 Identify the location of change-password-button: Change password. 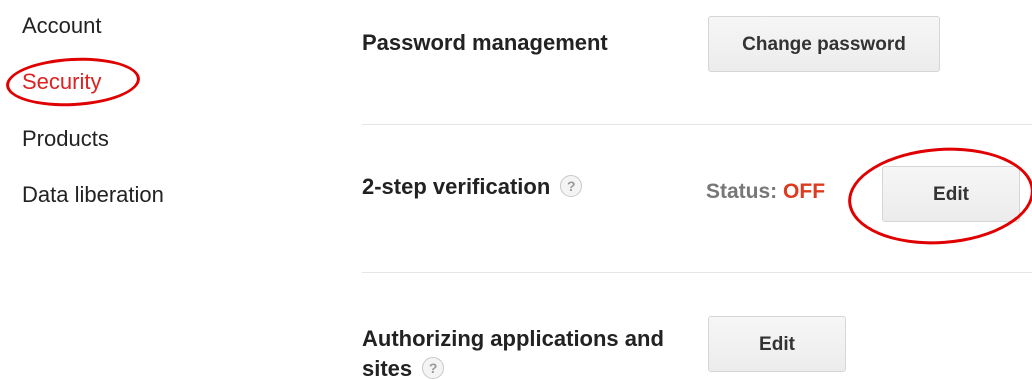
(824, 44).